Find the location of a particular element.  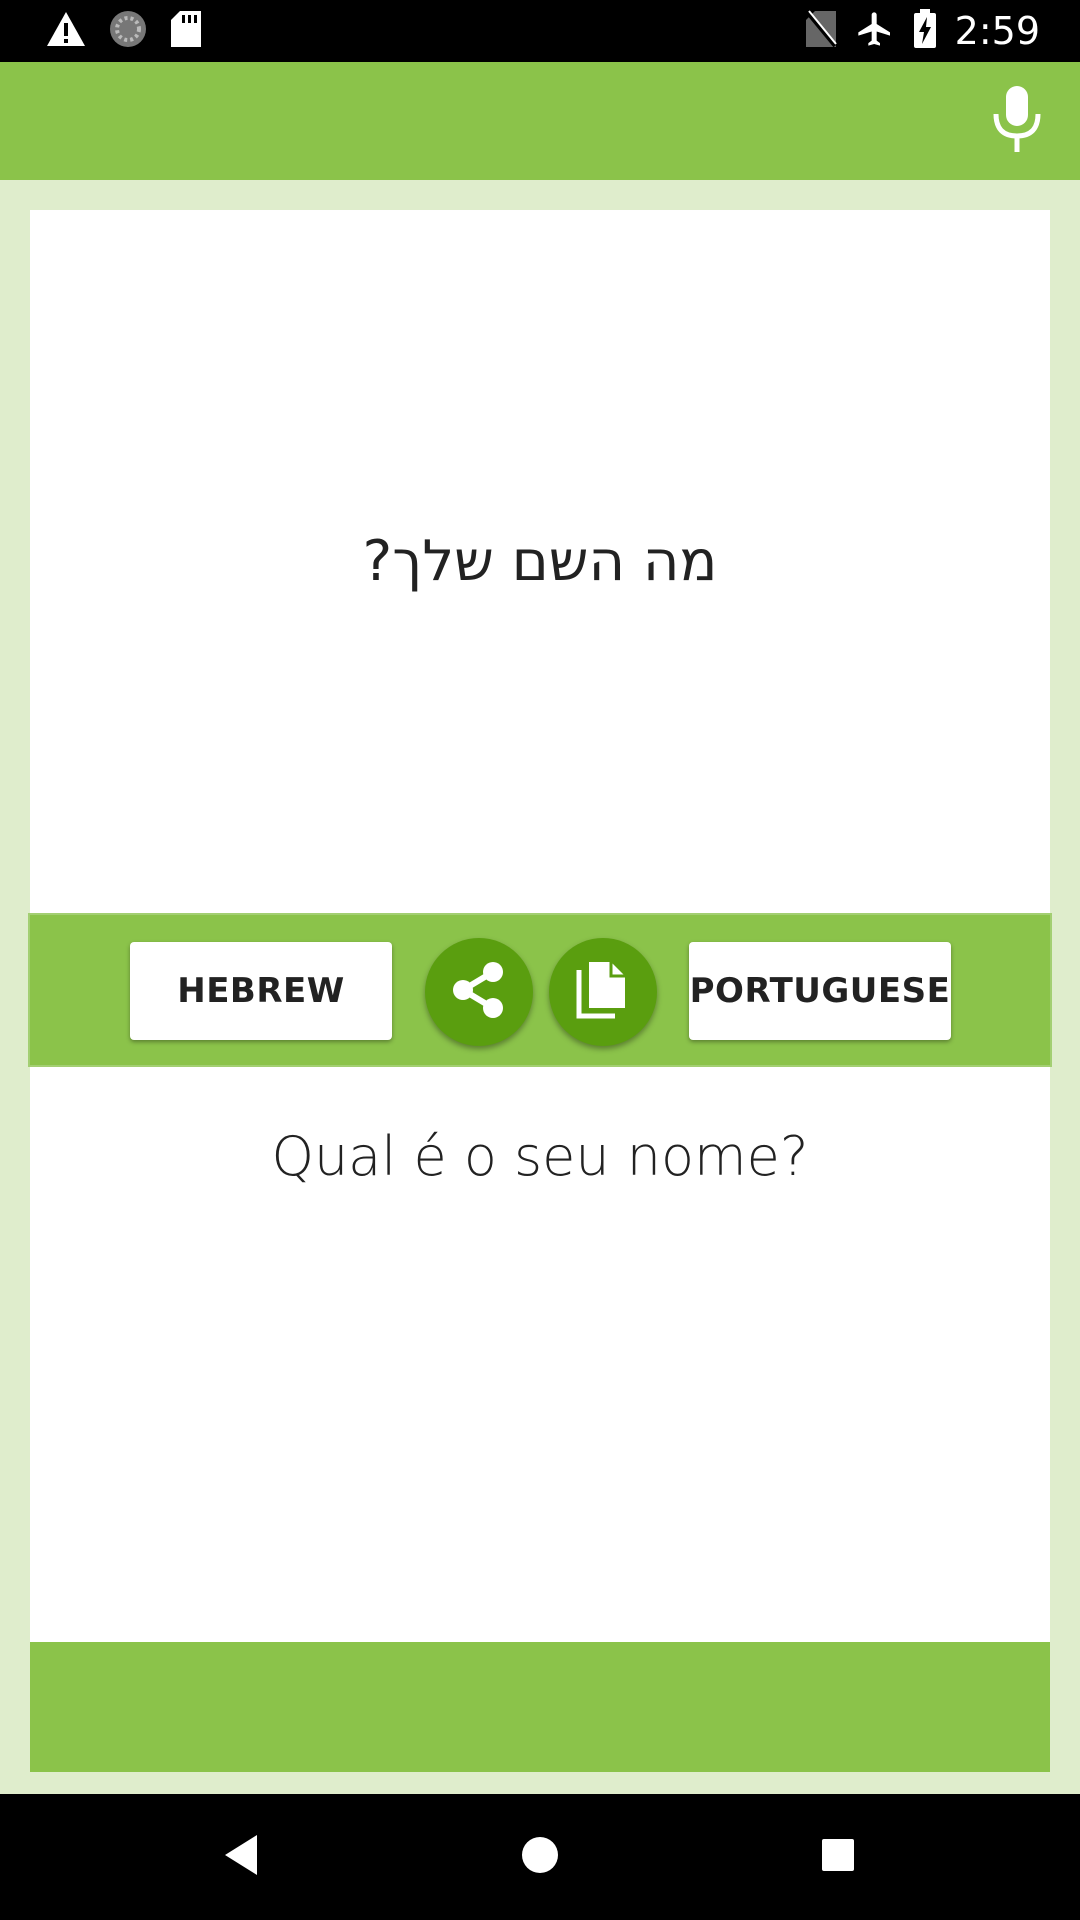

copy-icon is located at coordinates (603, 992).